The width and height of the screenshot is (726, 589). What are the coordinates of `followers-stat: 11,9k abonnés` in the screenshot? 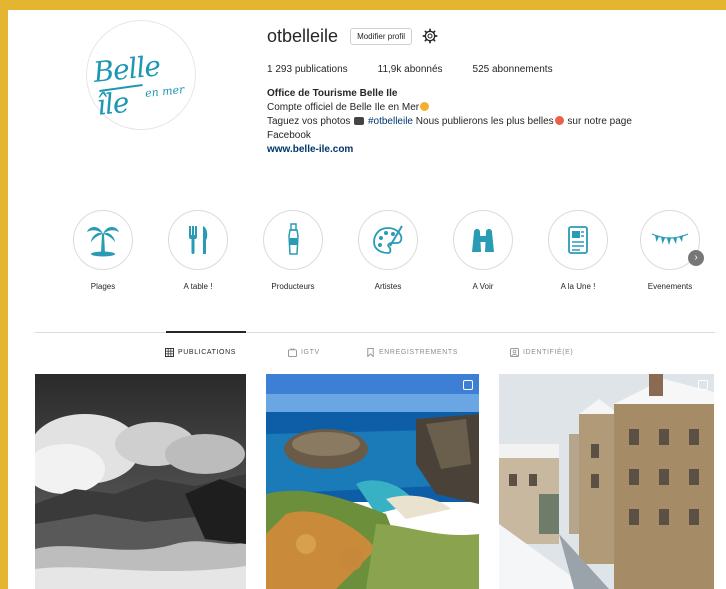 It's located at (410, 69).